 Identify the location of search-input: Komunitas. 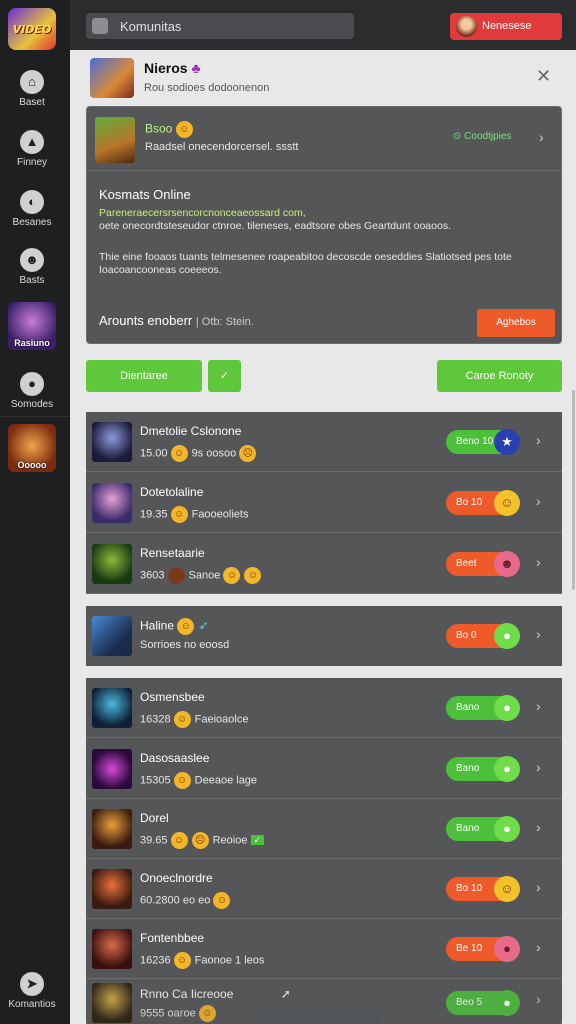
(220, 26).